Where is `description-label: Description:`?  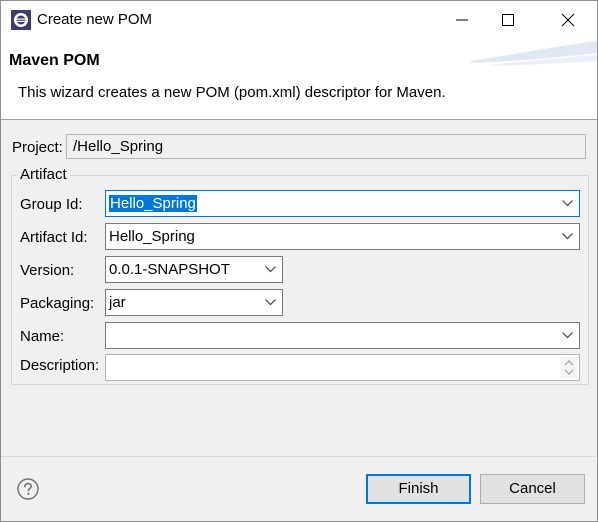 description-label: Description: is located at coordinates (60, 365).